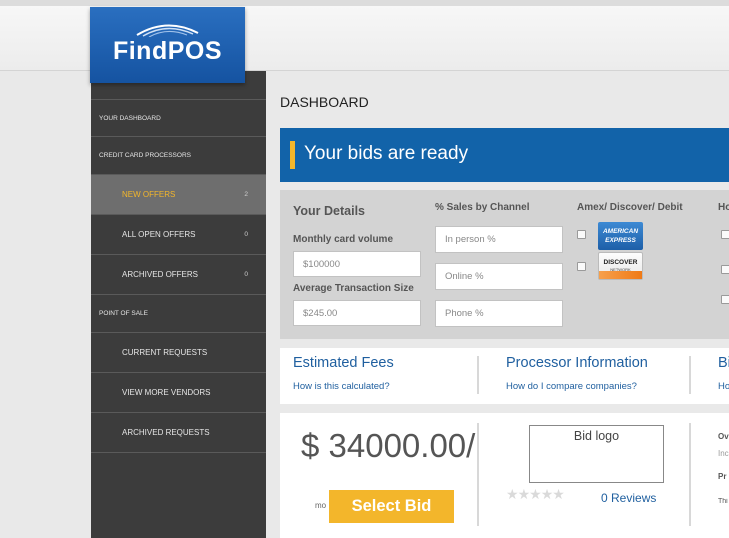 The width and height of the screenshot is (729, 538). Describe the element at coordinates (482, 207) in the screenshot. I see `sales-channel-heading: % Sales by Channel` at that location.